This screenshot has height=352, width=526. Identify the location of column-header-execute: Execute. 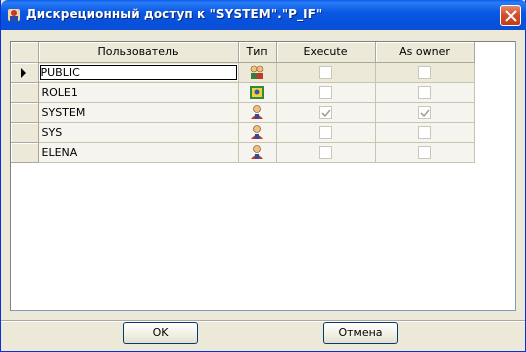
(326, 52).